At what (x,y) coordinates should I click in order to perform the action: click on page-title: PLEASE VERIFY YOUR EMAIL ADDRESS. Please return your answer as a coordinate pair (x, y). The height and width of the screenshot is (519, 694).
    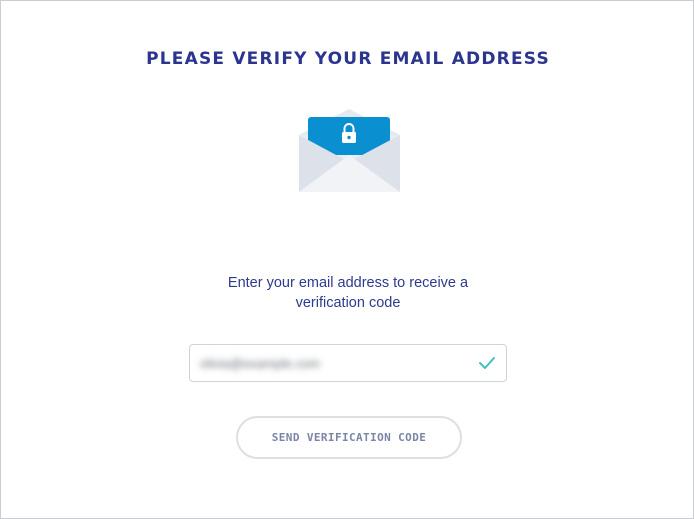
    Looking at the image, I should click on (348, 59).